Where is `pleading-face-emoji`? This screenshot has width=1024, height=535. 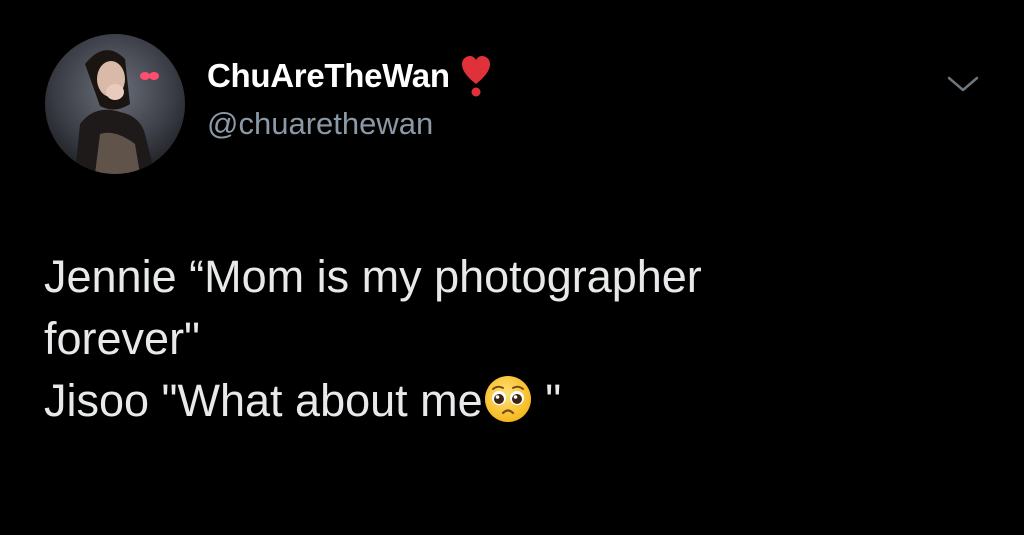 pleading-face-emoji is located at coordinates (508, 399).